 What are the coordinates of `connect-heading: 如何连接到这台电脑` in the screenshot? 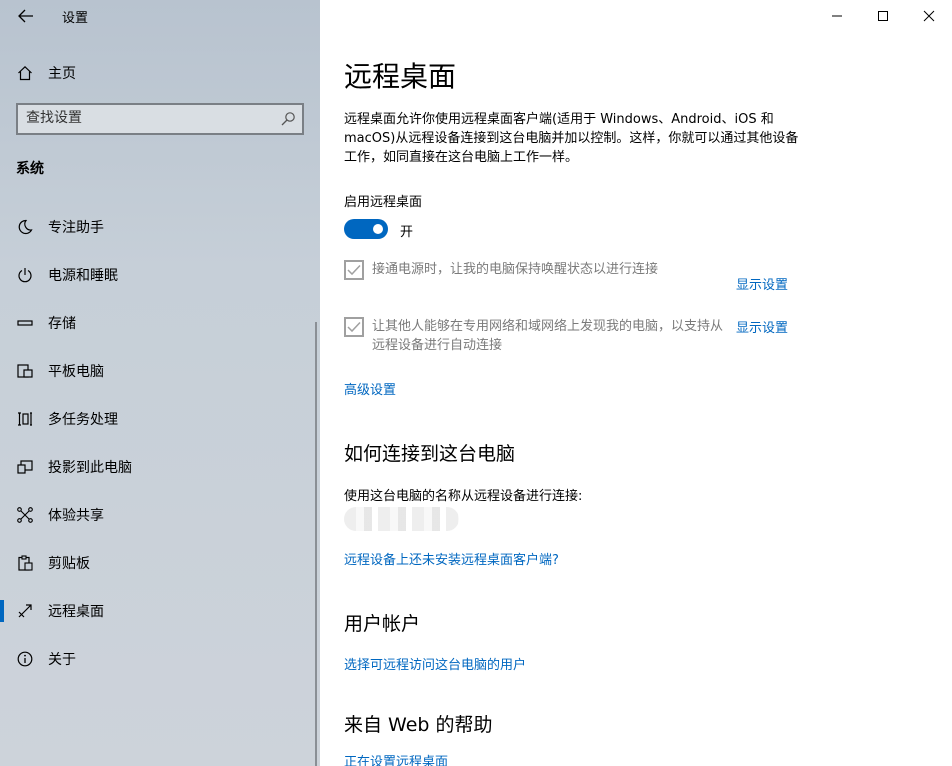 It's located at (430, 454).